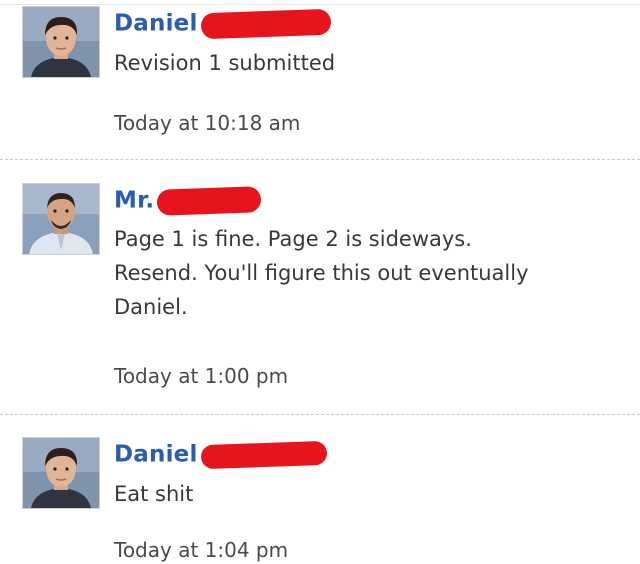 The width and height of the screenshot is (640, 564). What do you see at coordinates (134, 201) in the screenshot?
I see `author-name: Mr.` at bounding box center [134, 201].